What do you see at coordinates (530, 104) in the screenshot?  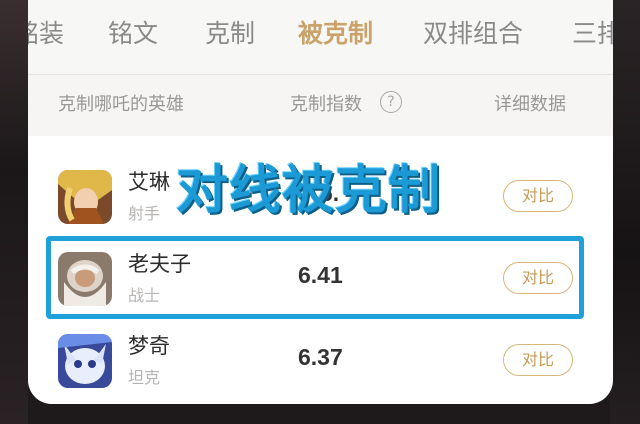 I see `detail-column-header: 详细数据` at bounding box center [530, 104].